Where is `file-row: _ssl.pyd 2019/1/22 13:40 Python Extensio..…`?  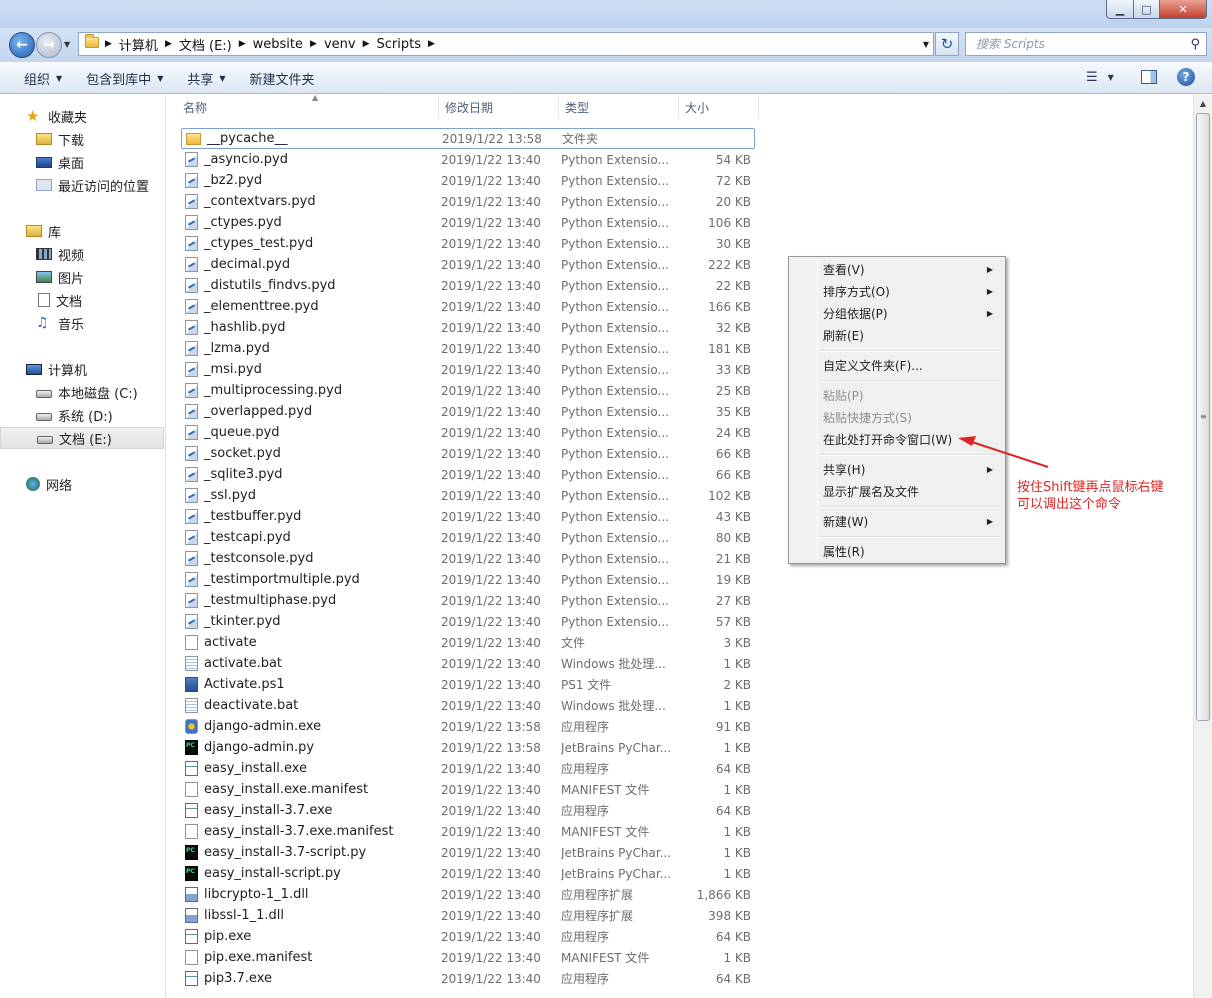 file-row: _ssl.pyd 2019/1/22 13:40 Python Extensio..… is located at coordinates (468, 495).